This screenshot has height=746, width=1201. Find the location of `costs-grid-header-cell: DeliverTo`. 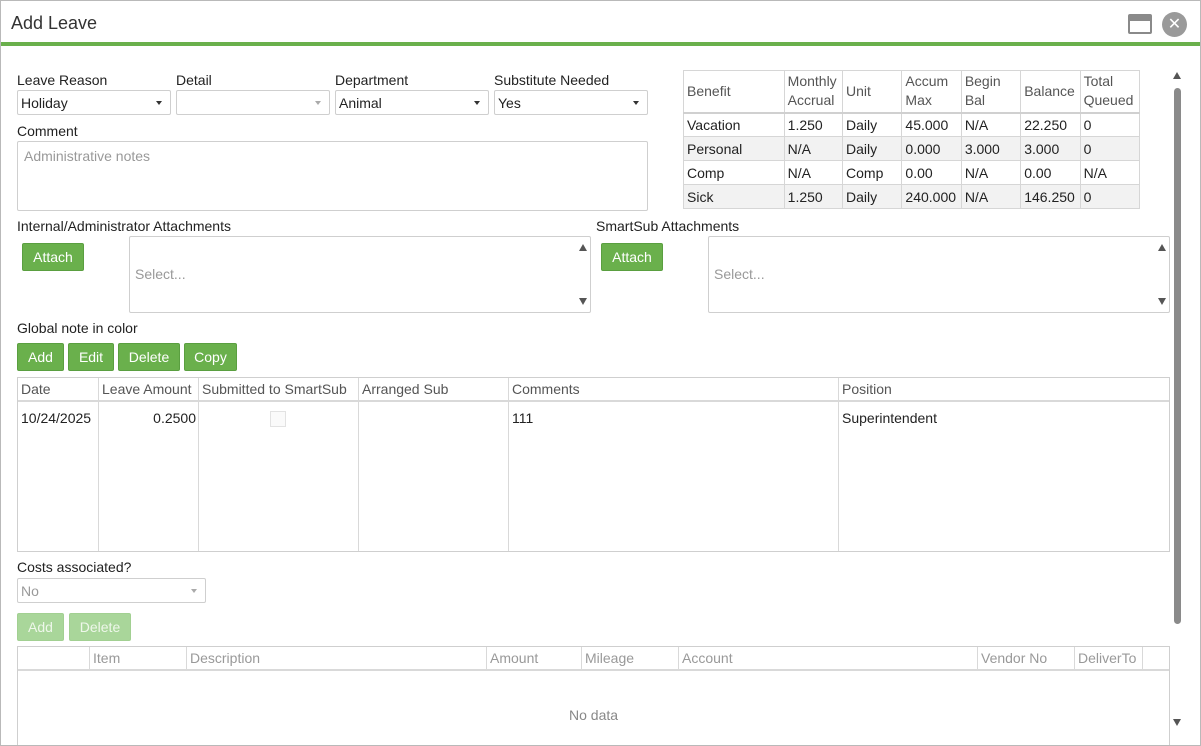

costs-grid-header-cell: DeliverTo is located at coordinates (1109, 659).